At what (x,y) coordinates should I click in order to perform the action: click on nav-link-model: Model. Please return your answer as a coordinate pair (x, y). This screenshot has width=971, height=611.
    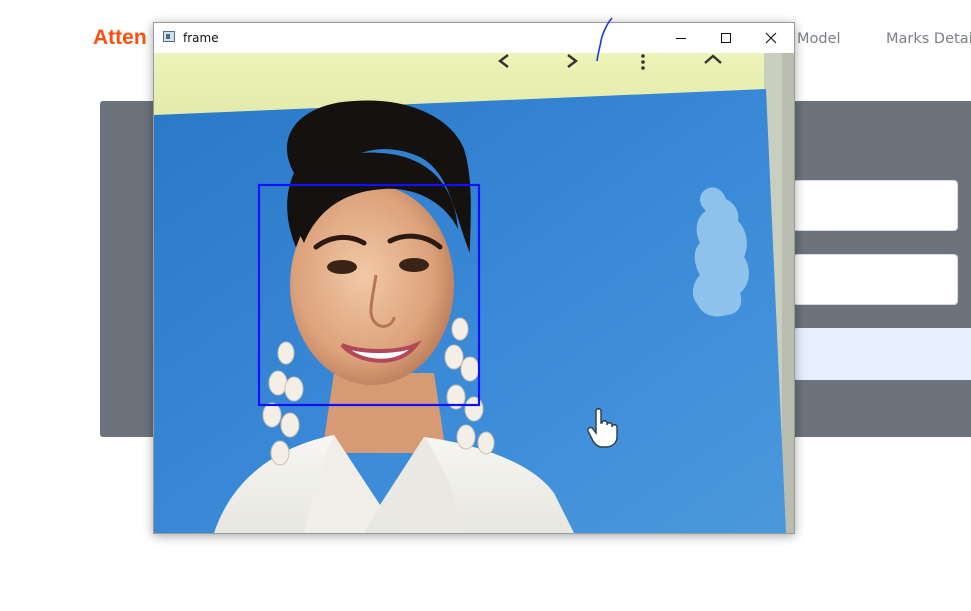
    Looking at the image, I should click on (819, 39).